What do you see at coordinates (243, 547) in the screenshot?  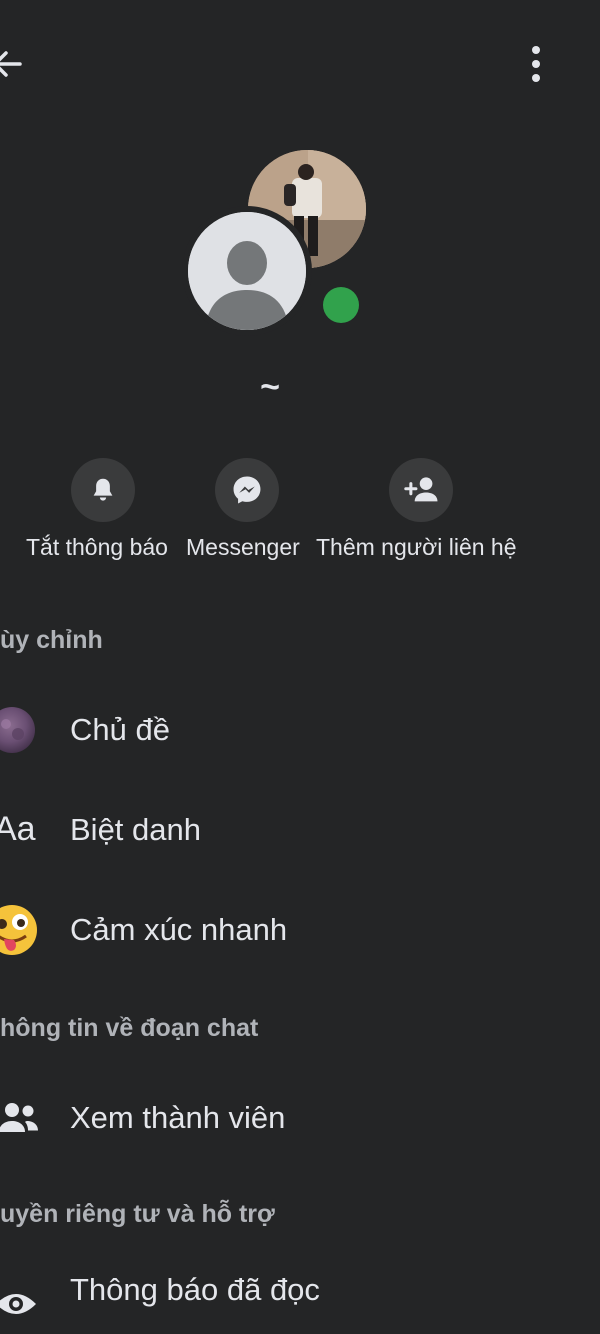 I see `messenger-label: Messenger` at bounding box center [243, 547].